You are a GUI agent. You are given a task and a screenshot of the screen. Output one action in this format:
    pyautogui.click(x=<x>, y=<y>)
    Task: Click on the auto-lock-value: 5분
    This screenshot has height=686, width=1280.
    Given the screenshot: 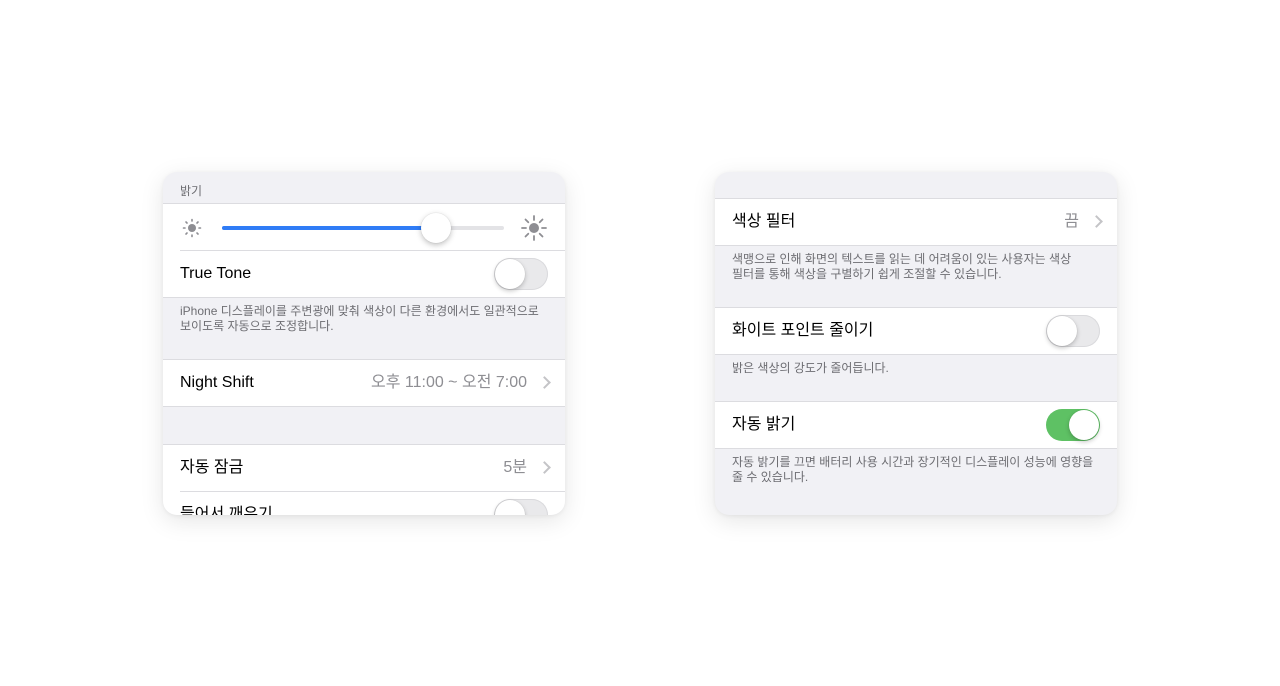 What is the action you would take?
    pyautogui.click(x=515, y=467)
    